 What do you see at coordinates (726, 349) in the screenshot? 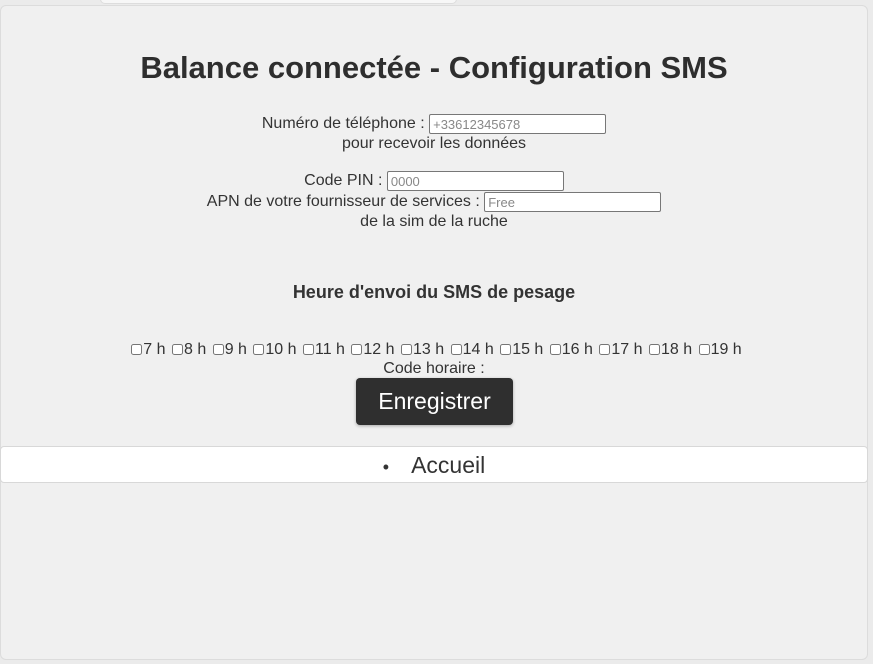
I see `hour-label: 19 h` at bounding box center [726, 349].